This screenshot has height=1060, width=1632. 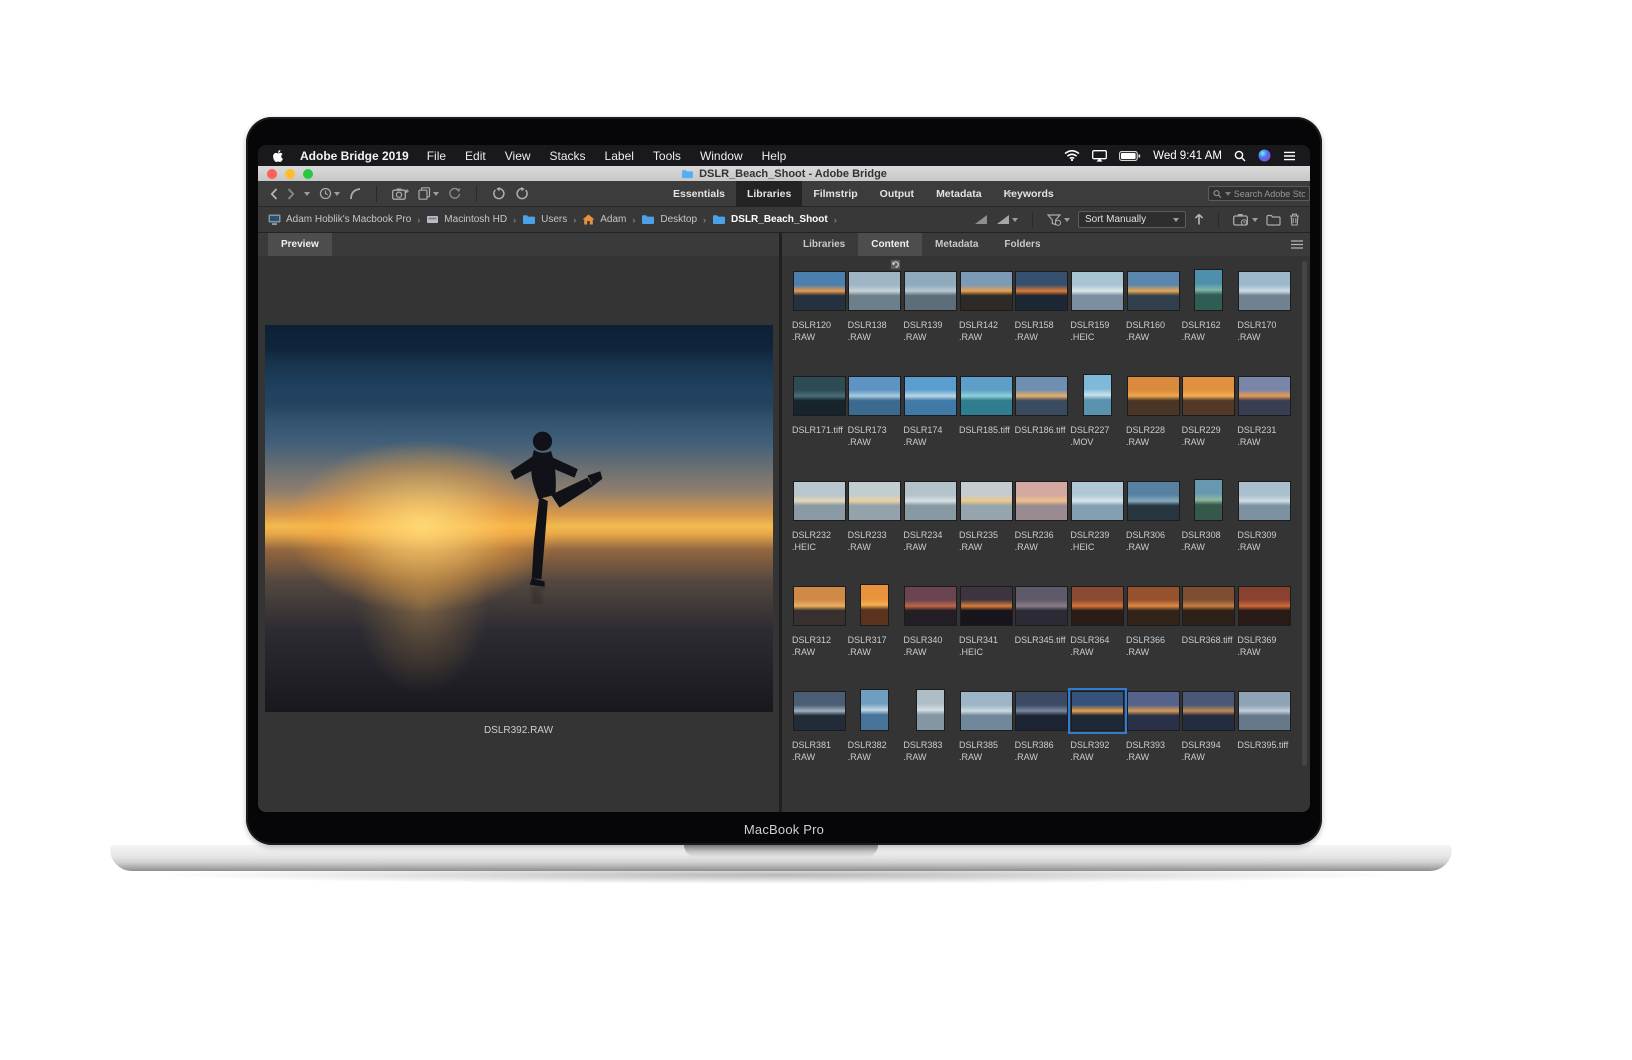 I want to click on navigation-dropdown-icon, so click(x=307, y=193).